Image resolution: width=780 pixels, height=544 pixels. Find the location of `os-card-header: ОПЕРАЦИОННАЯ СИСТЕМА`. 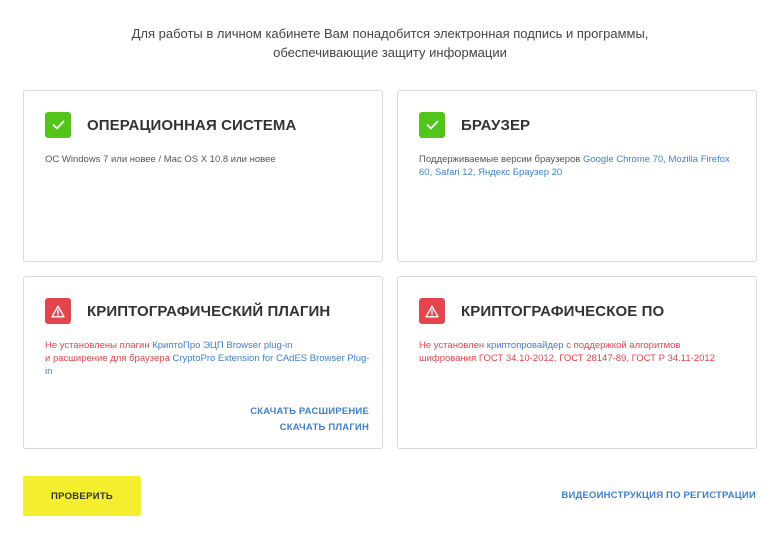

os-card-header: ОПЕРАЦИОННАЯ СИСТЕМА is located at coordinates (170, 125).